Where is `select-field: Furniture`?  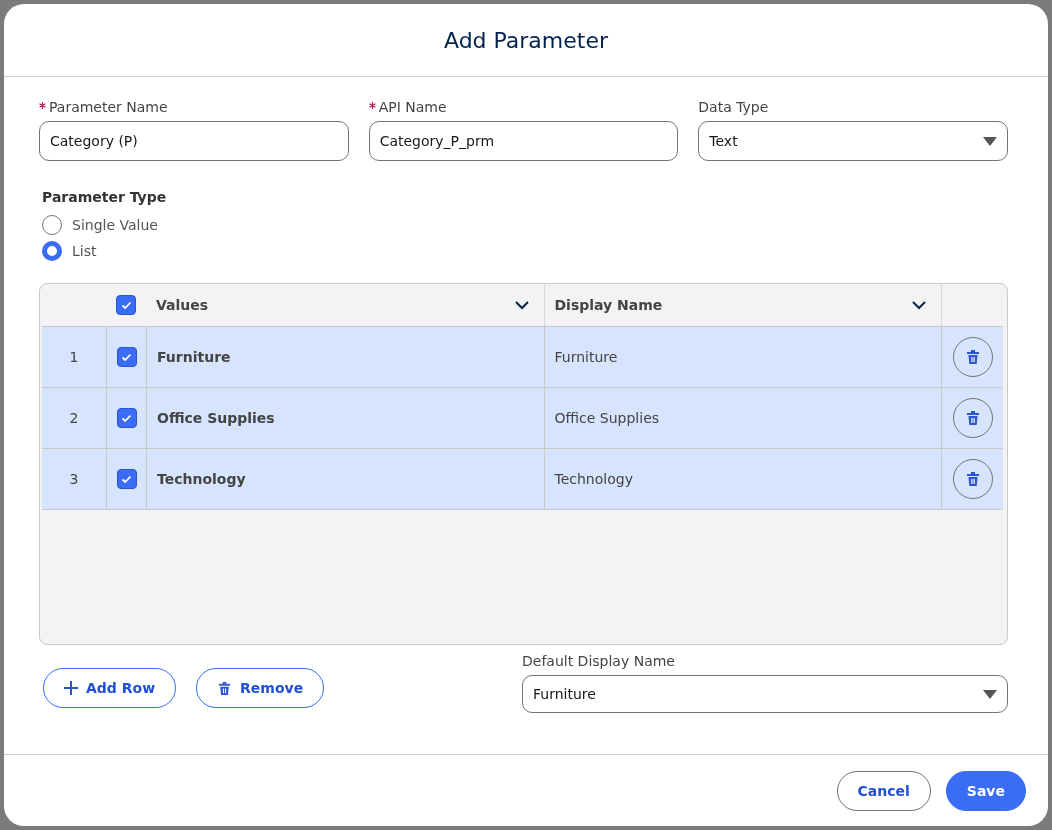
select-field: Furniture is located at coordinates (765, 694).